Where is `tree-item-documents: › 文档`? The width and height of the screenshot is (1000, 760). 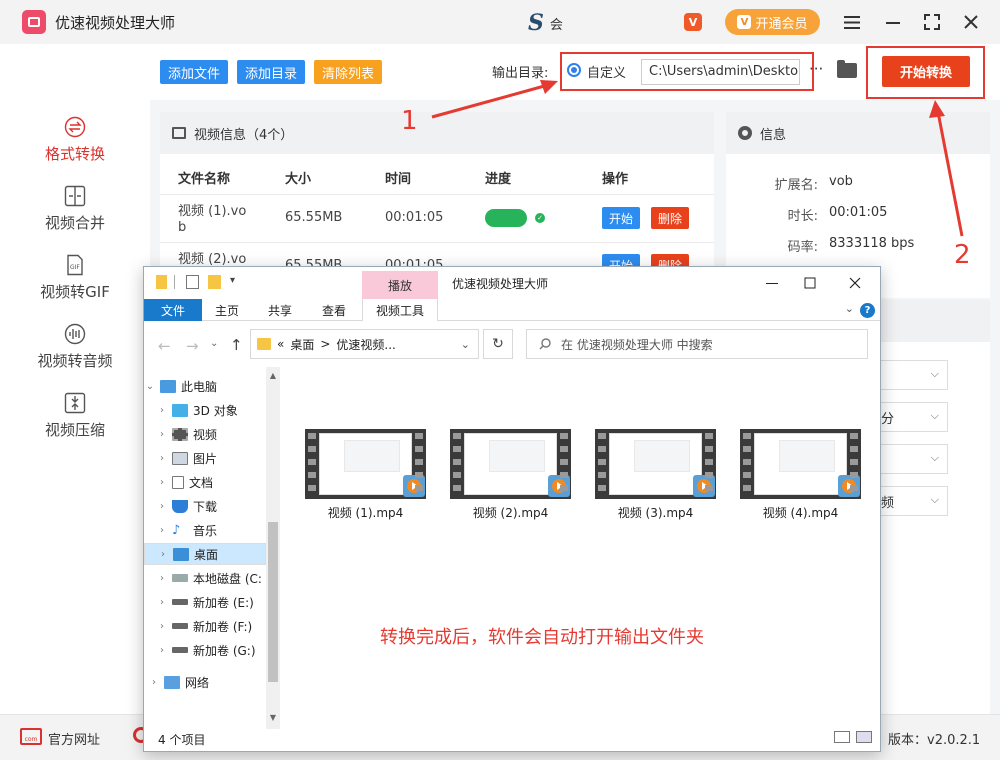
tree-item-documents: › 文档 is located at coordinates (184, 482).